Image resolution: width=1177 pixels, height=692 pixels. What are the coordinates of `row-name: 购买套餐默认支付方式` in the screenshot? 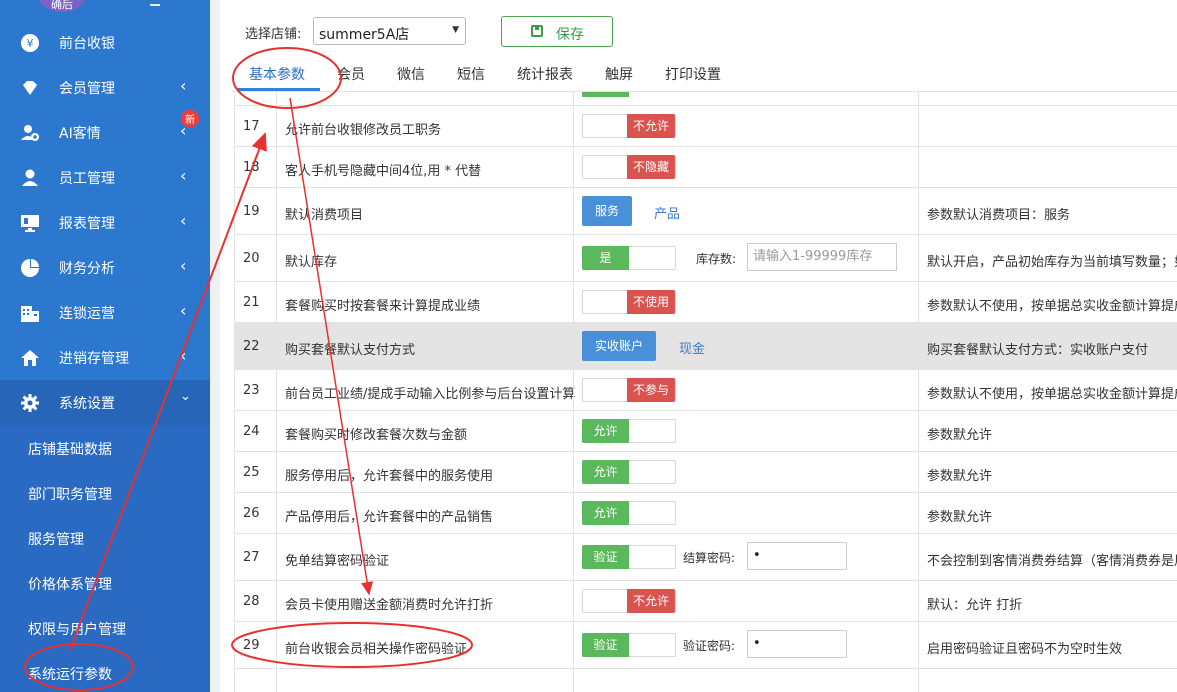 It's located at (350, 350).